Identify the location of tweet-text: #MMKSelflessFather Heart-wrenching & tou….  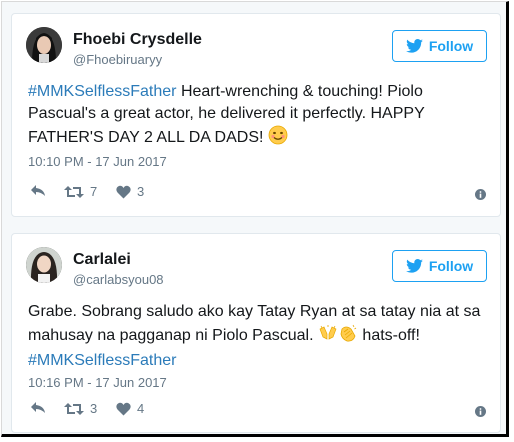
(256, 116).